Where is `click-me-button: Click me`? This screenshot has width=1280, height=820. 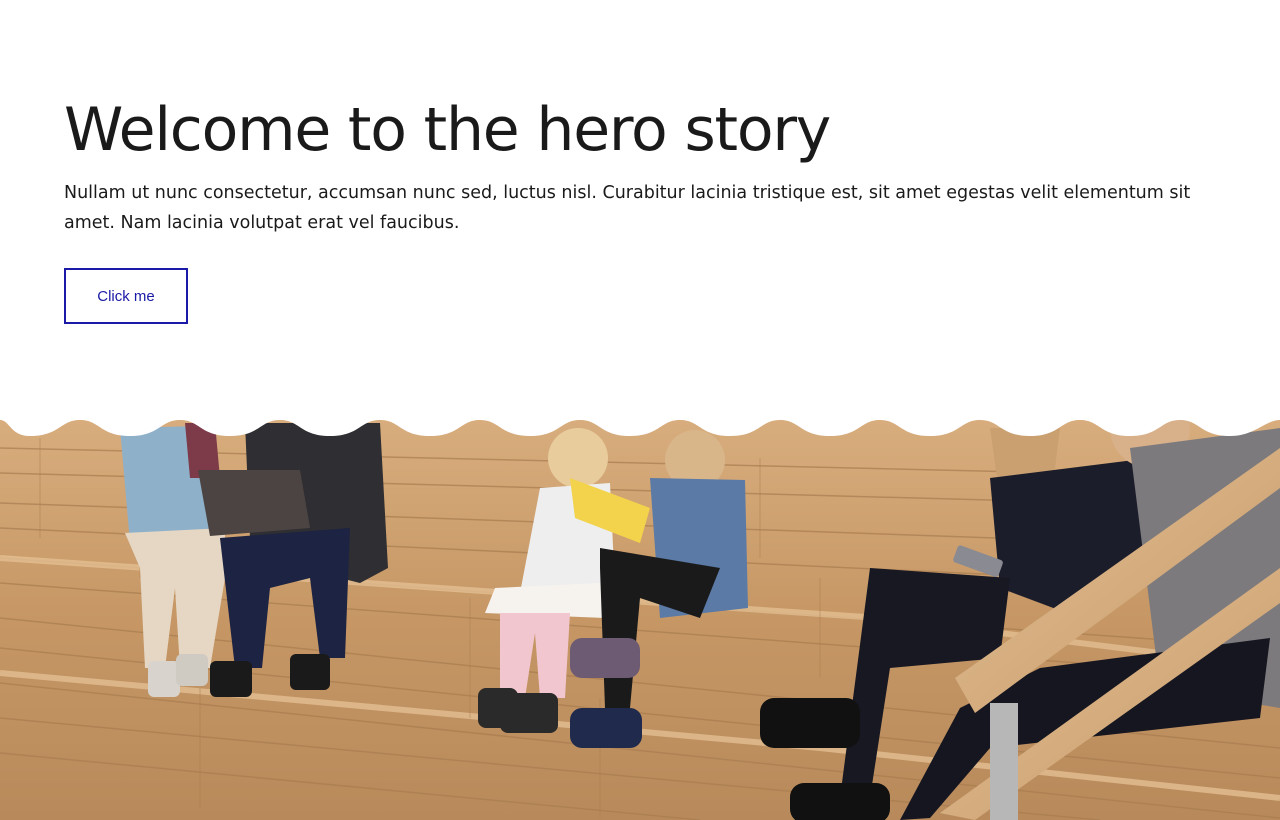 click-me-button: Click me is located at coordinates (126, 296).